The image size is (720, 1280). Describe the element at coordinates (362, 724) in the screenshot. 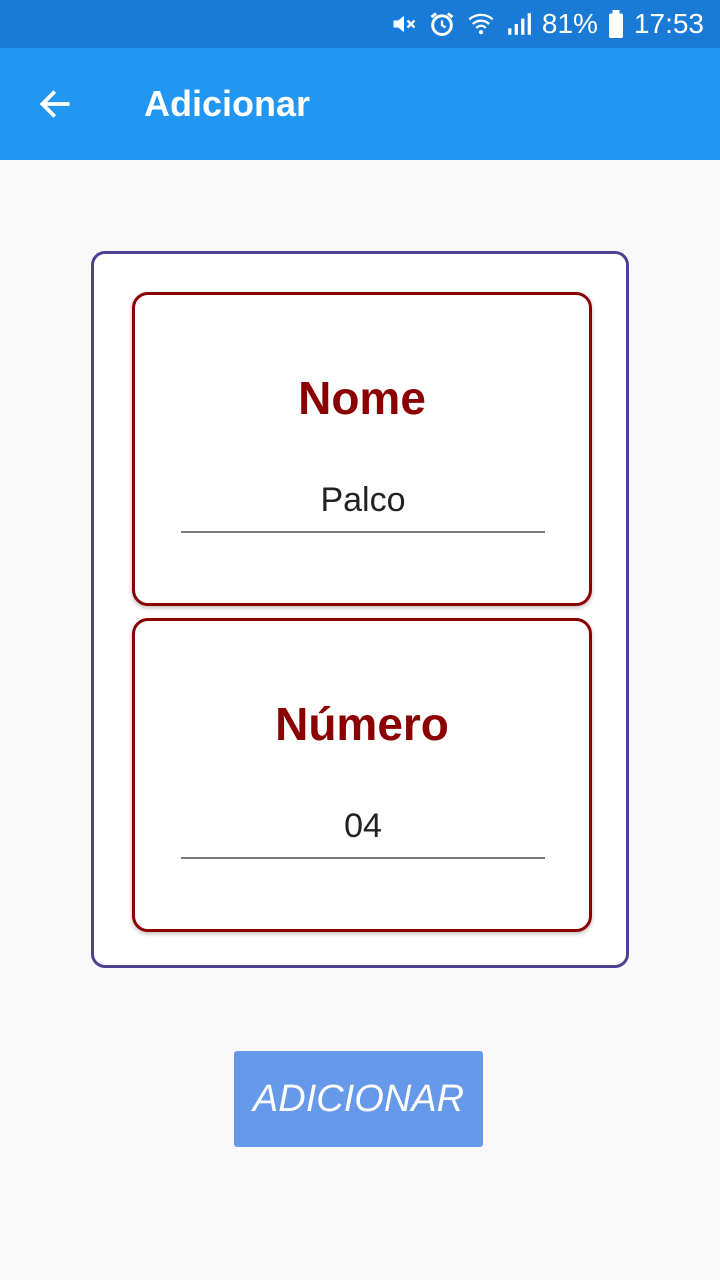

I see `number-label: Número` at that location.